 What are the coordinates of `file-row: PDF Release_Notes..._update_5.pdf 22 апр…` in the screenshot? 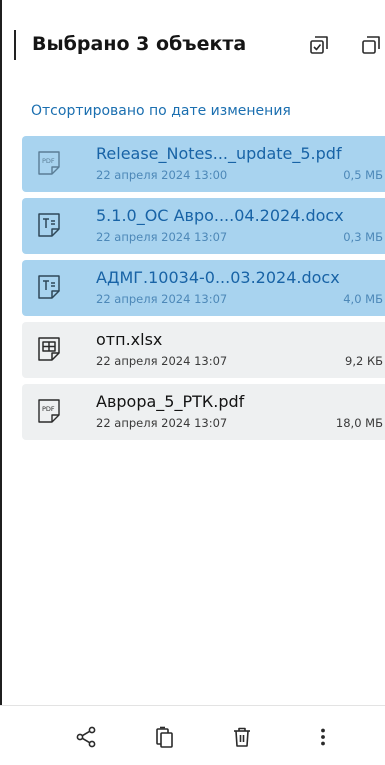 It's located at (203, 164).